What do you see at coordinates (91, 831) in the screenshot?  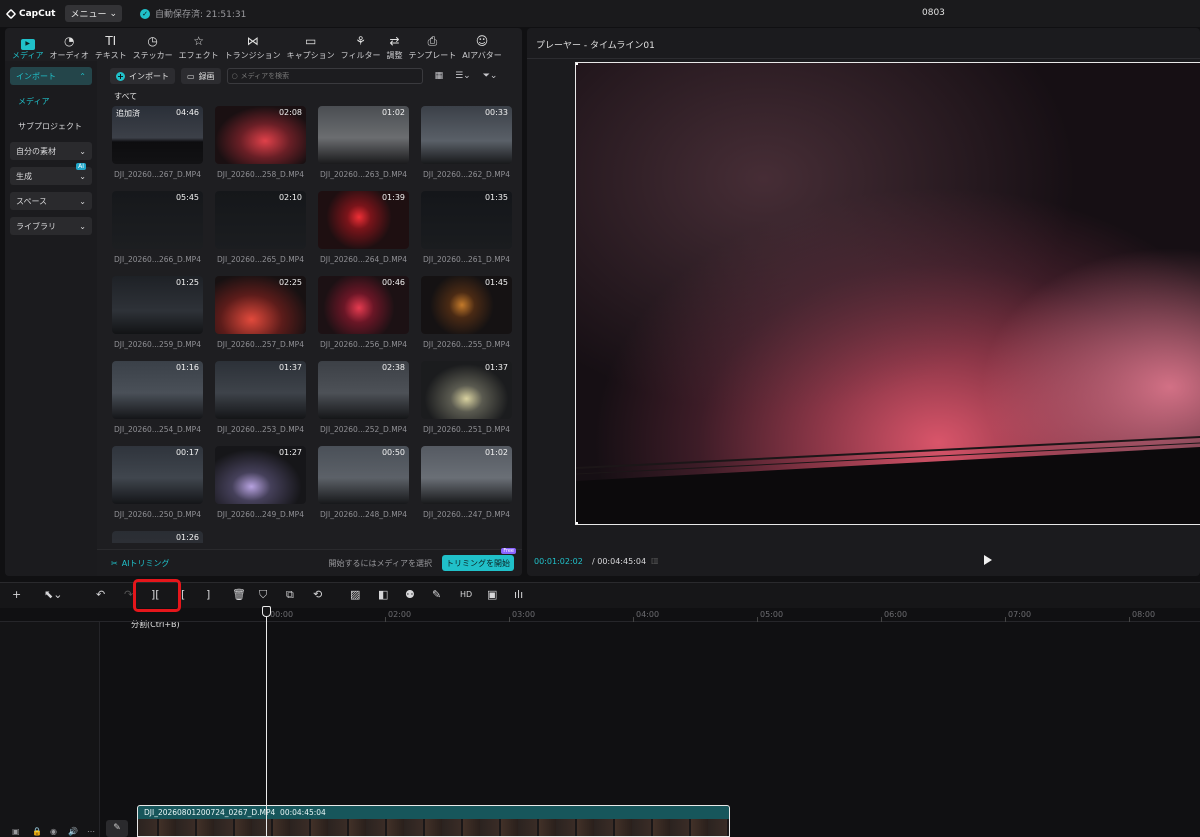 I see `more-icon: ⋯` at bounding box center [91, 831].